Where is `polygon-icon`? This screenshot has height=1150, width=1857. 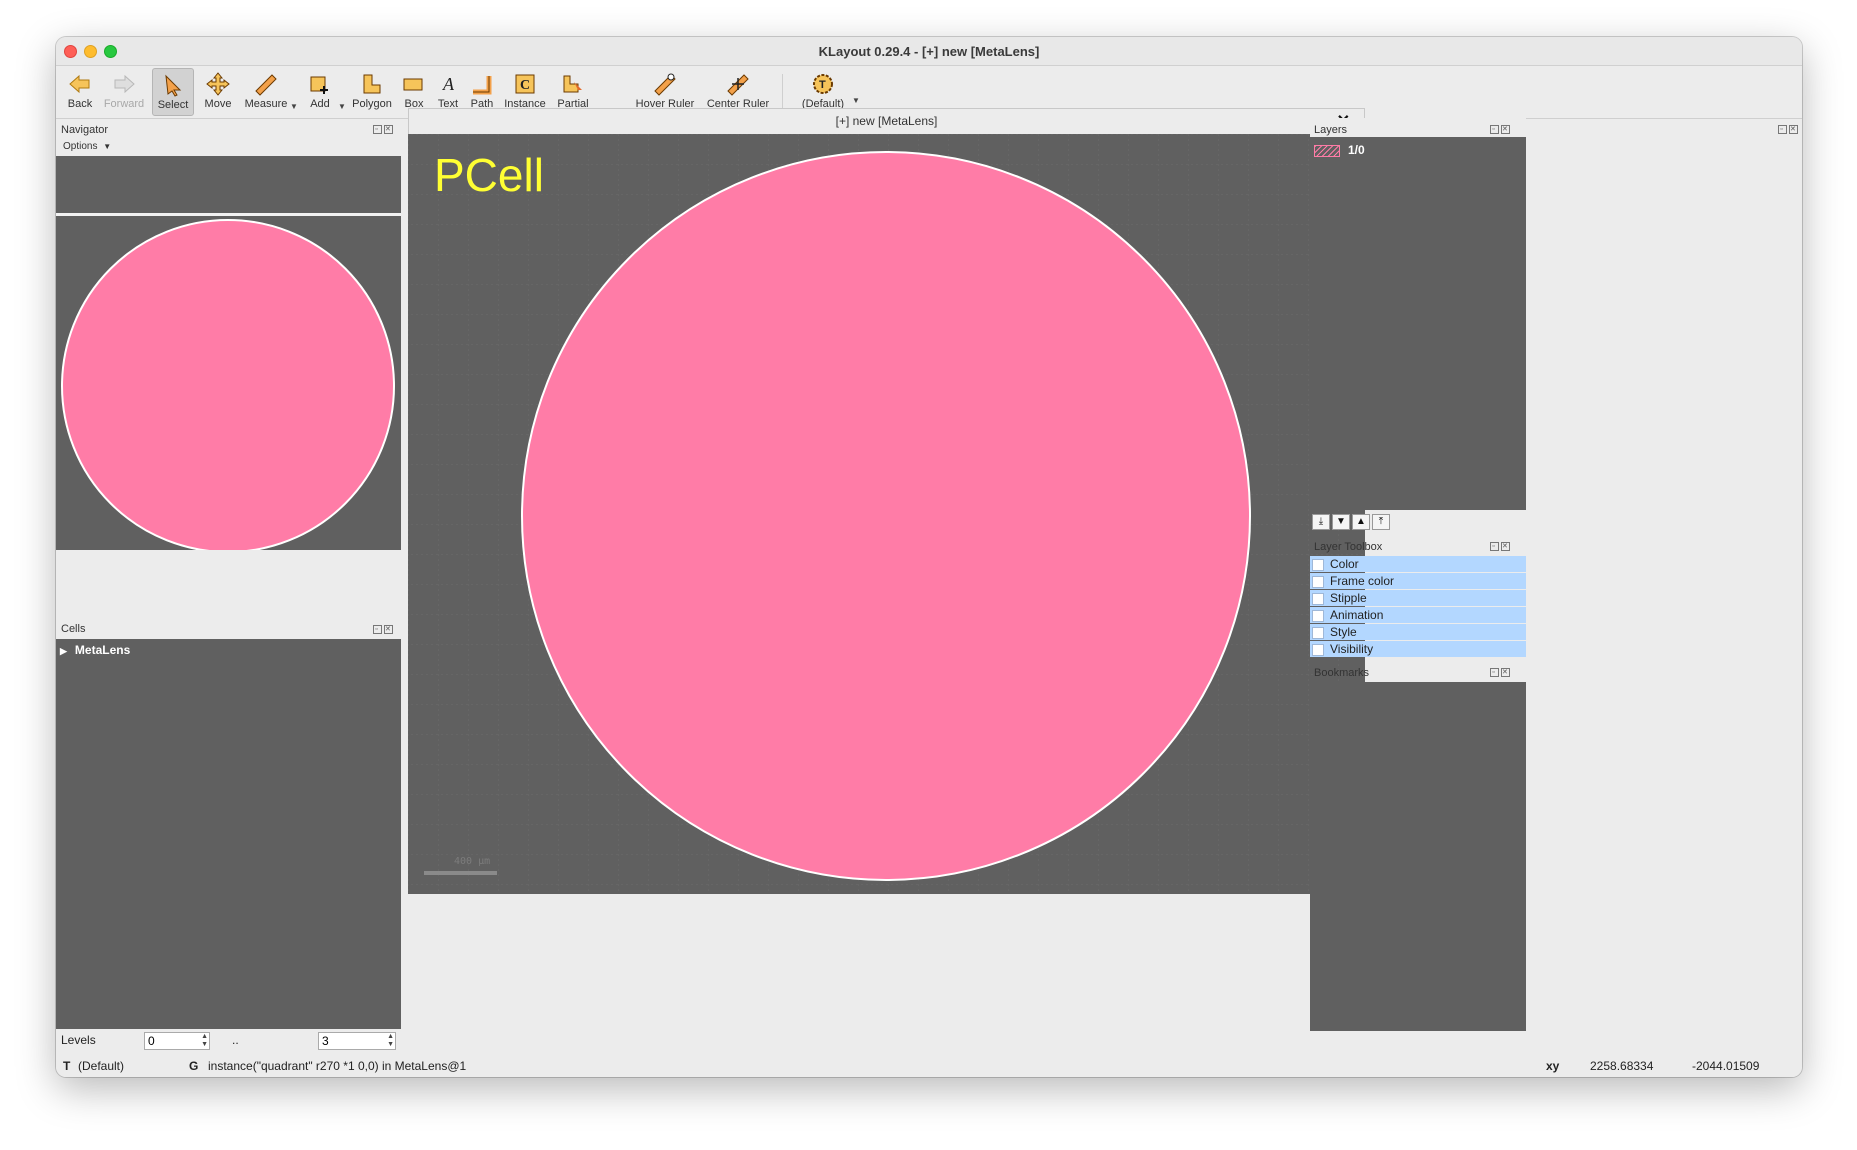 polygon-icon is located at coordinates (372, 84).